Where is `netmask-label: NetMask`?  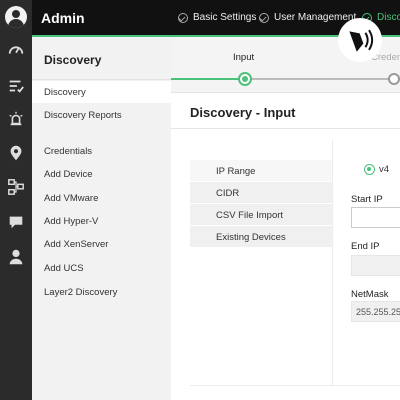
netmask-label: NetMask is located at coordinates (370, 294).